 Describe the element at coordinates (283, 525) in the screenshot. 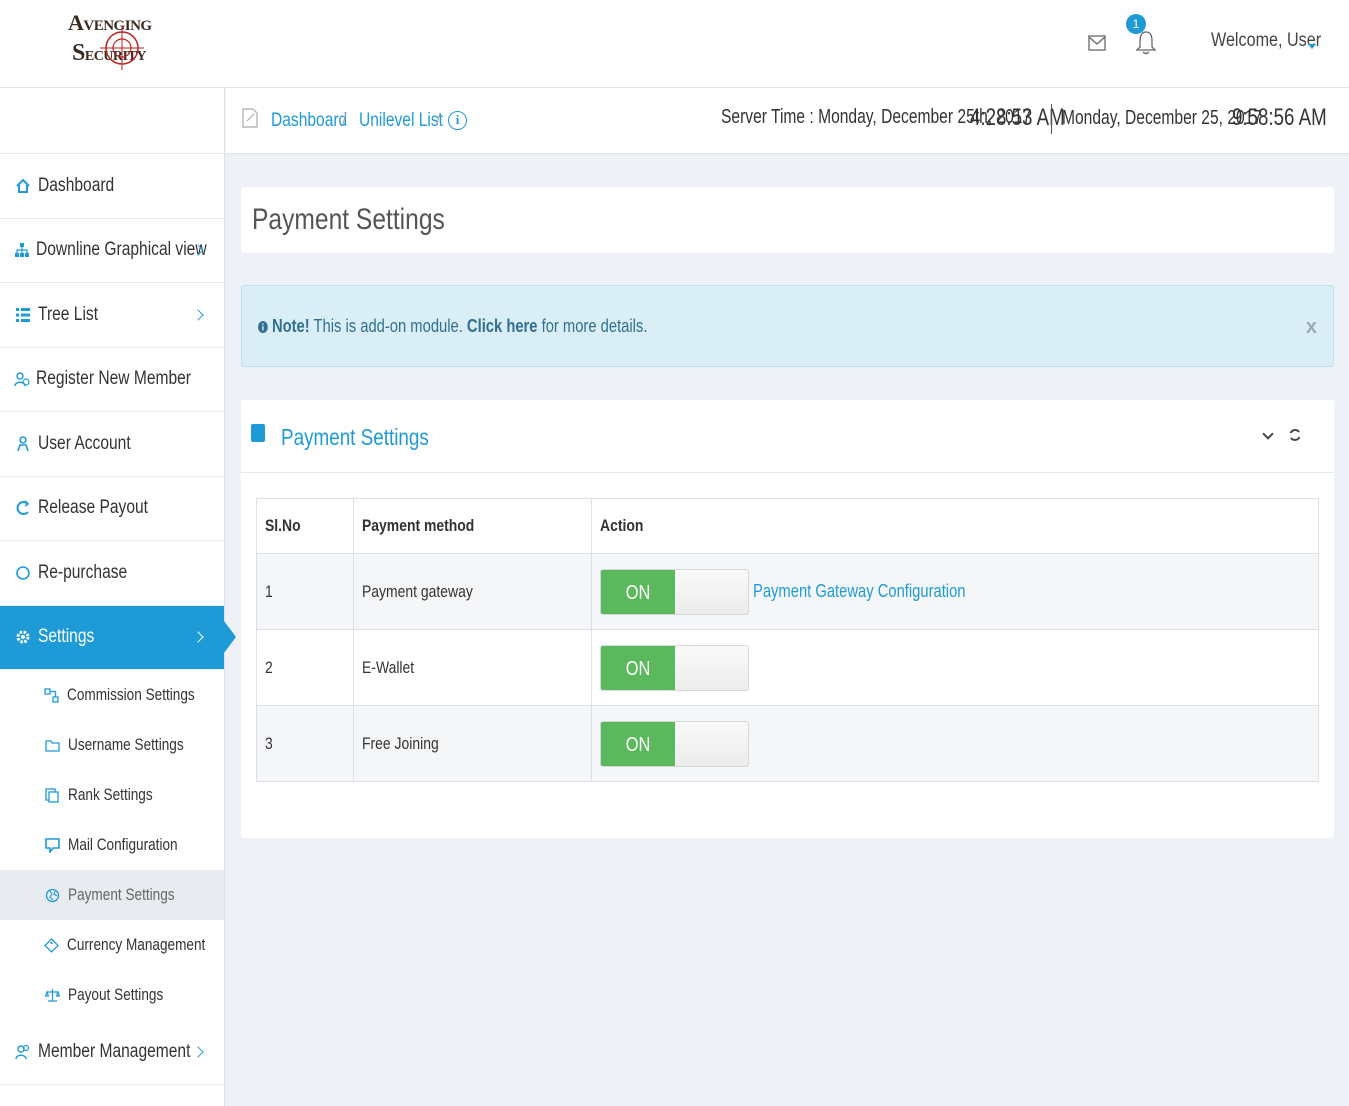

I see `column-header-text: Sl.No` at that location.